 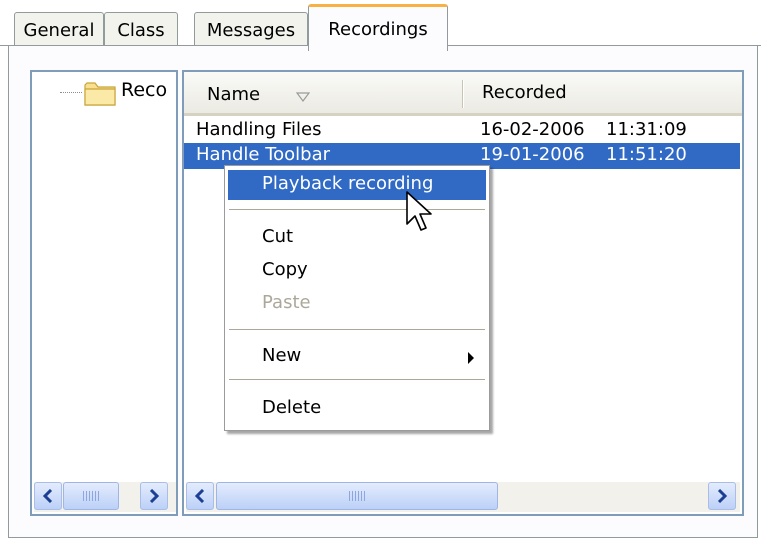 I want to click on tab-class: Class, so click(x=141, y=29).